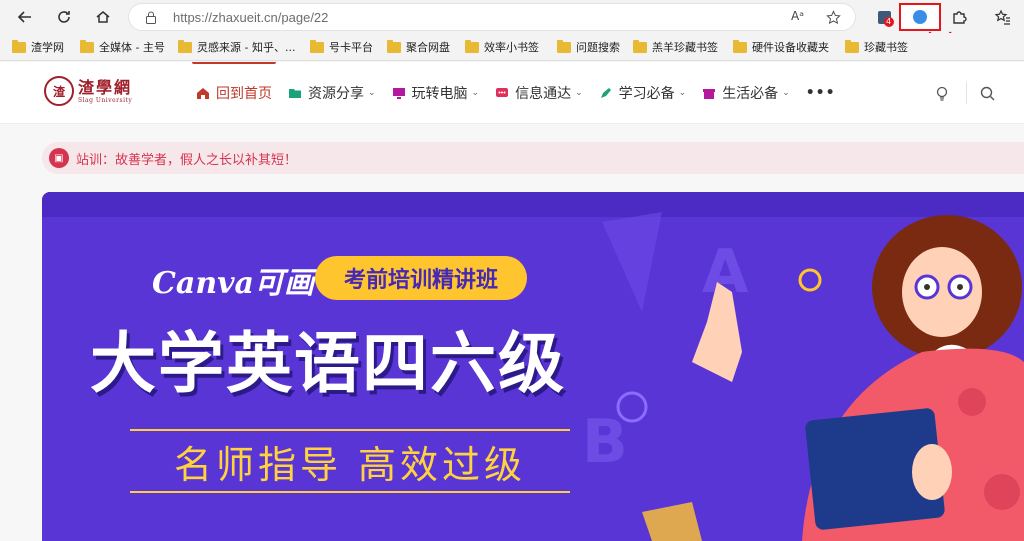 This screenshot has width=1024, height=541. What do you see at coordinates (876, 47) in the screenshot?
I see `bookmark-item: 珍藏书签` at bounding box center [876, 47].